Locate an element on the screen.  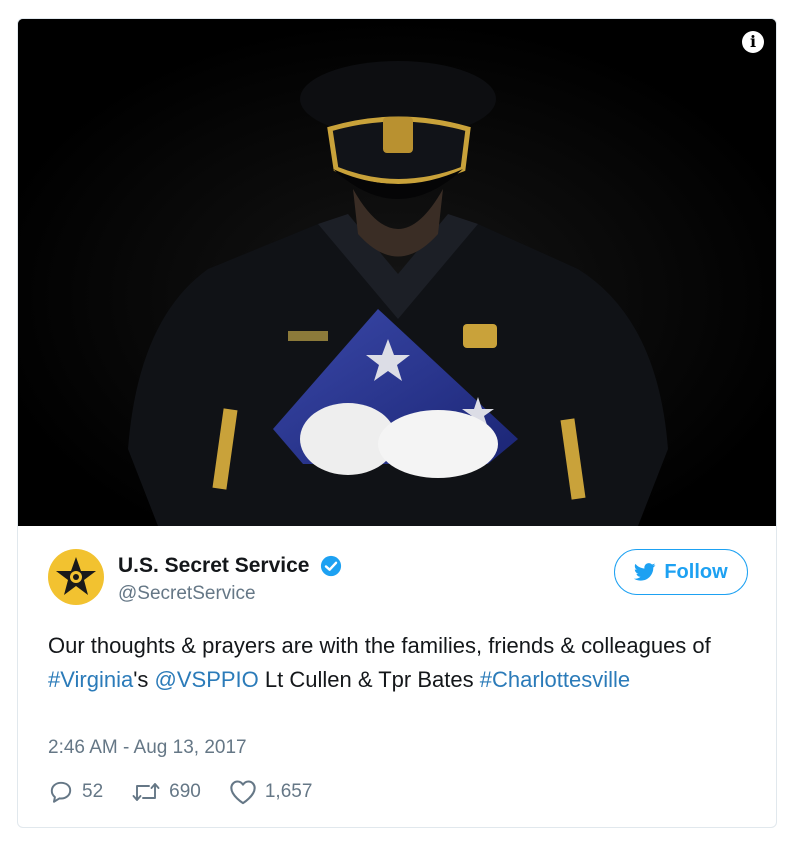
retweet-count: 690 is located at coordinates (185, 791).